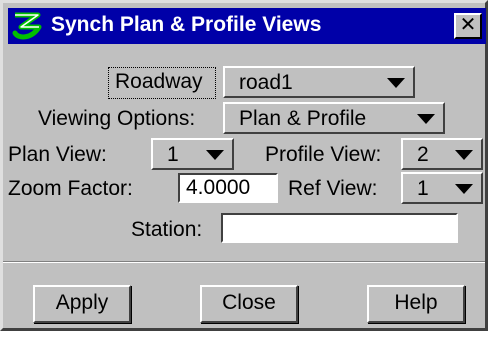 The height and width of the screenshot is (337, 494). I want to click on station-field, so click(339, 228).